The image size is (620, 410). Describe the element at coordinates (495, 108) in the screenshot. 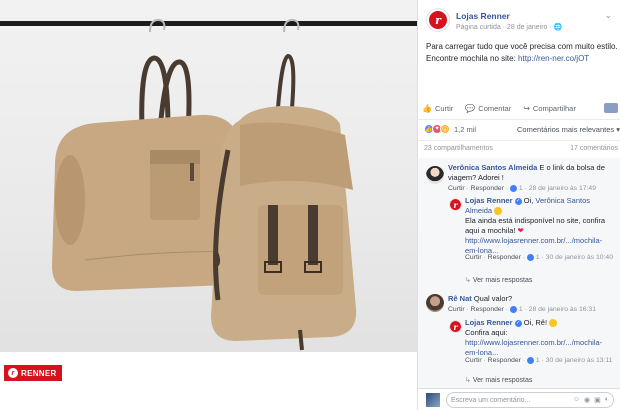

I see `comment-label: Comentar` at that location.